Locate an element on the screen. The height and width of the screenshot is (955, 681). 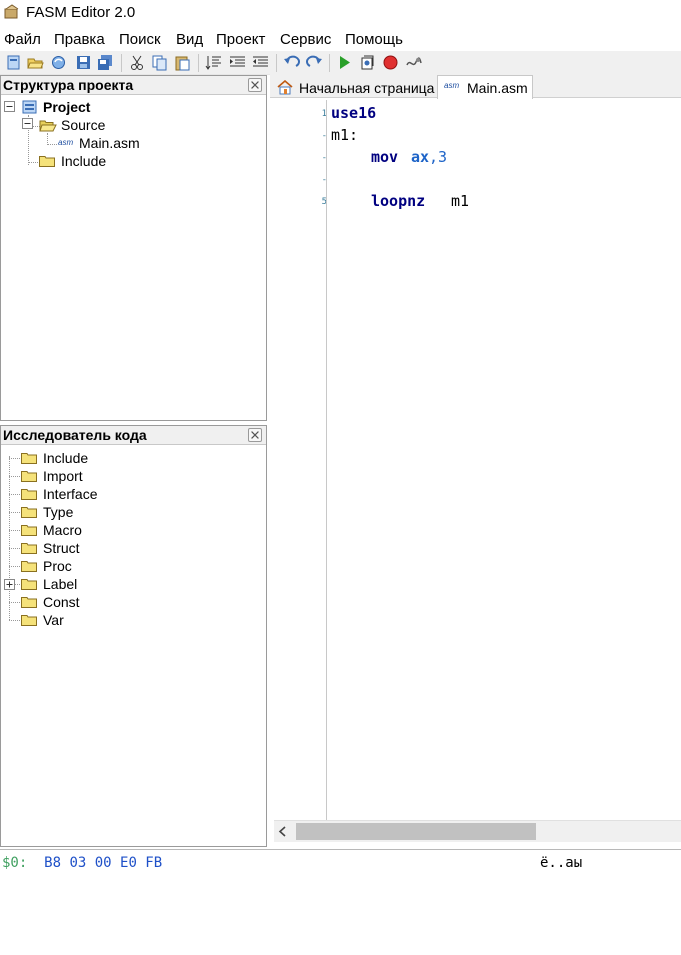
tree-source-folder: Source is located at coordinates (83, 125).